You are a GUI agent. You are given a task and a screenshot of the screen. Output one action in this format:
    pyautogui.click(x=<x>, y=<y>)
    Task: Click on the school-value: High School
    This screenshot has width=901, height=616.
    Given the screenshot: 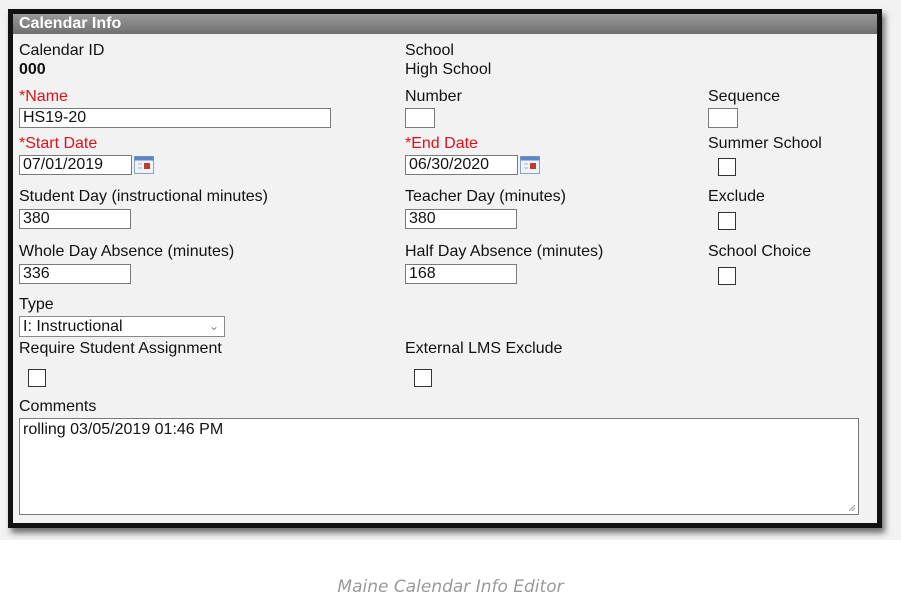 What is the action you would take?
    pyautogui.click(x=448, y=69)
    